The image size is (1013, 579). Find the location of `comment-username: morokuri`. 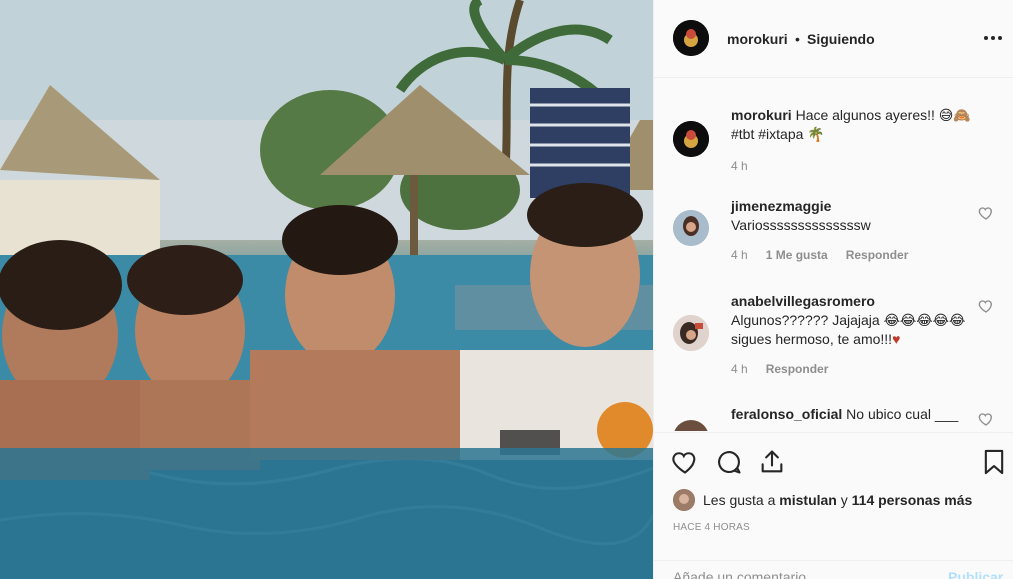

comment-username: morokuri is located at coordinates (761, 115).